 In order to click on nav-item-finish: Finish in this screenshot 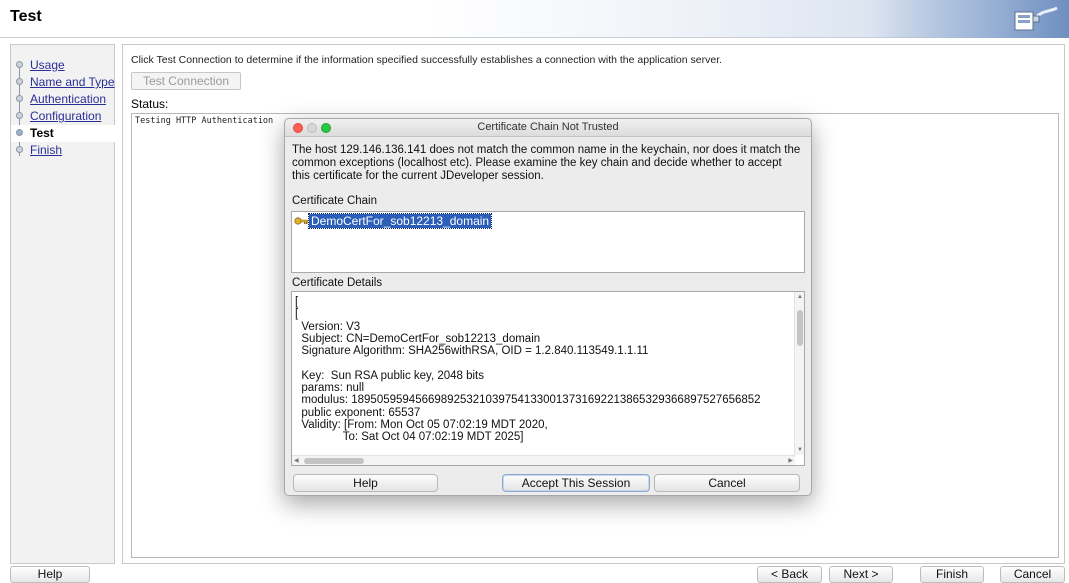, I will do `click(63, 150)`.